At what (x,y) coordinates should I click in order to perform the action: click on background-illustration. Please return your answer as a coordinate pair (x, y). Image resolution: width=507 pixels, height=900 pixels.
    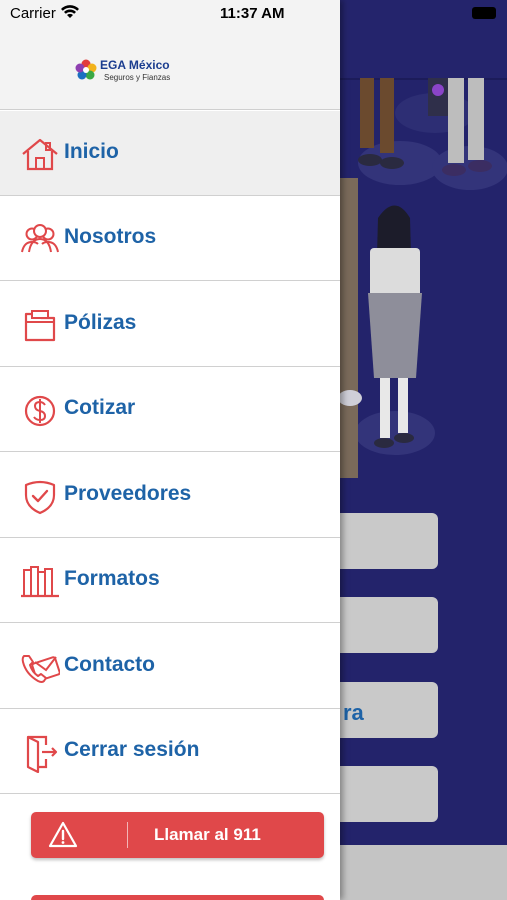
    Looking at the image, I should click on (423, 278).